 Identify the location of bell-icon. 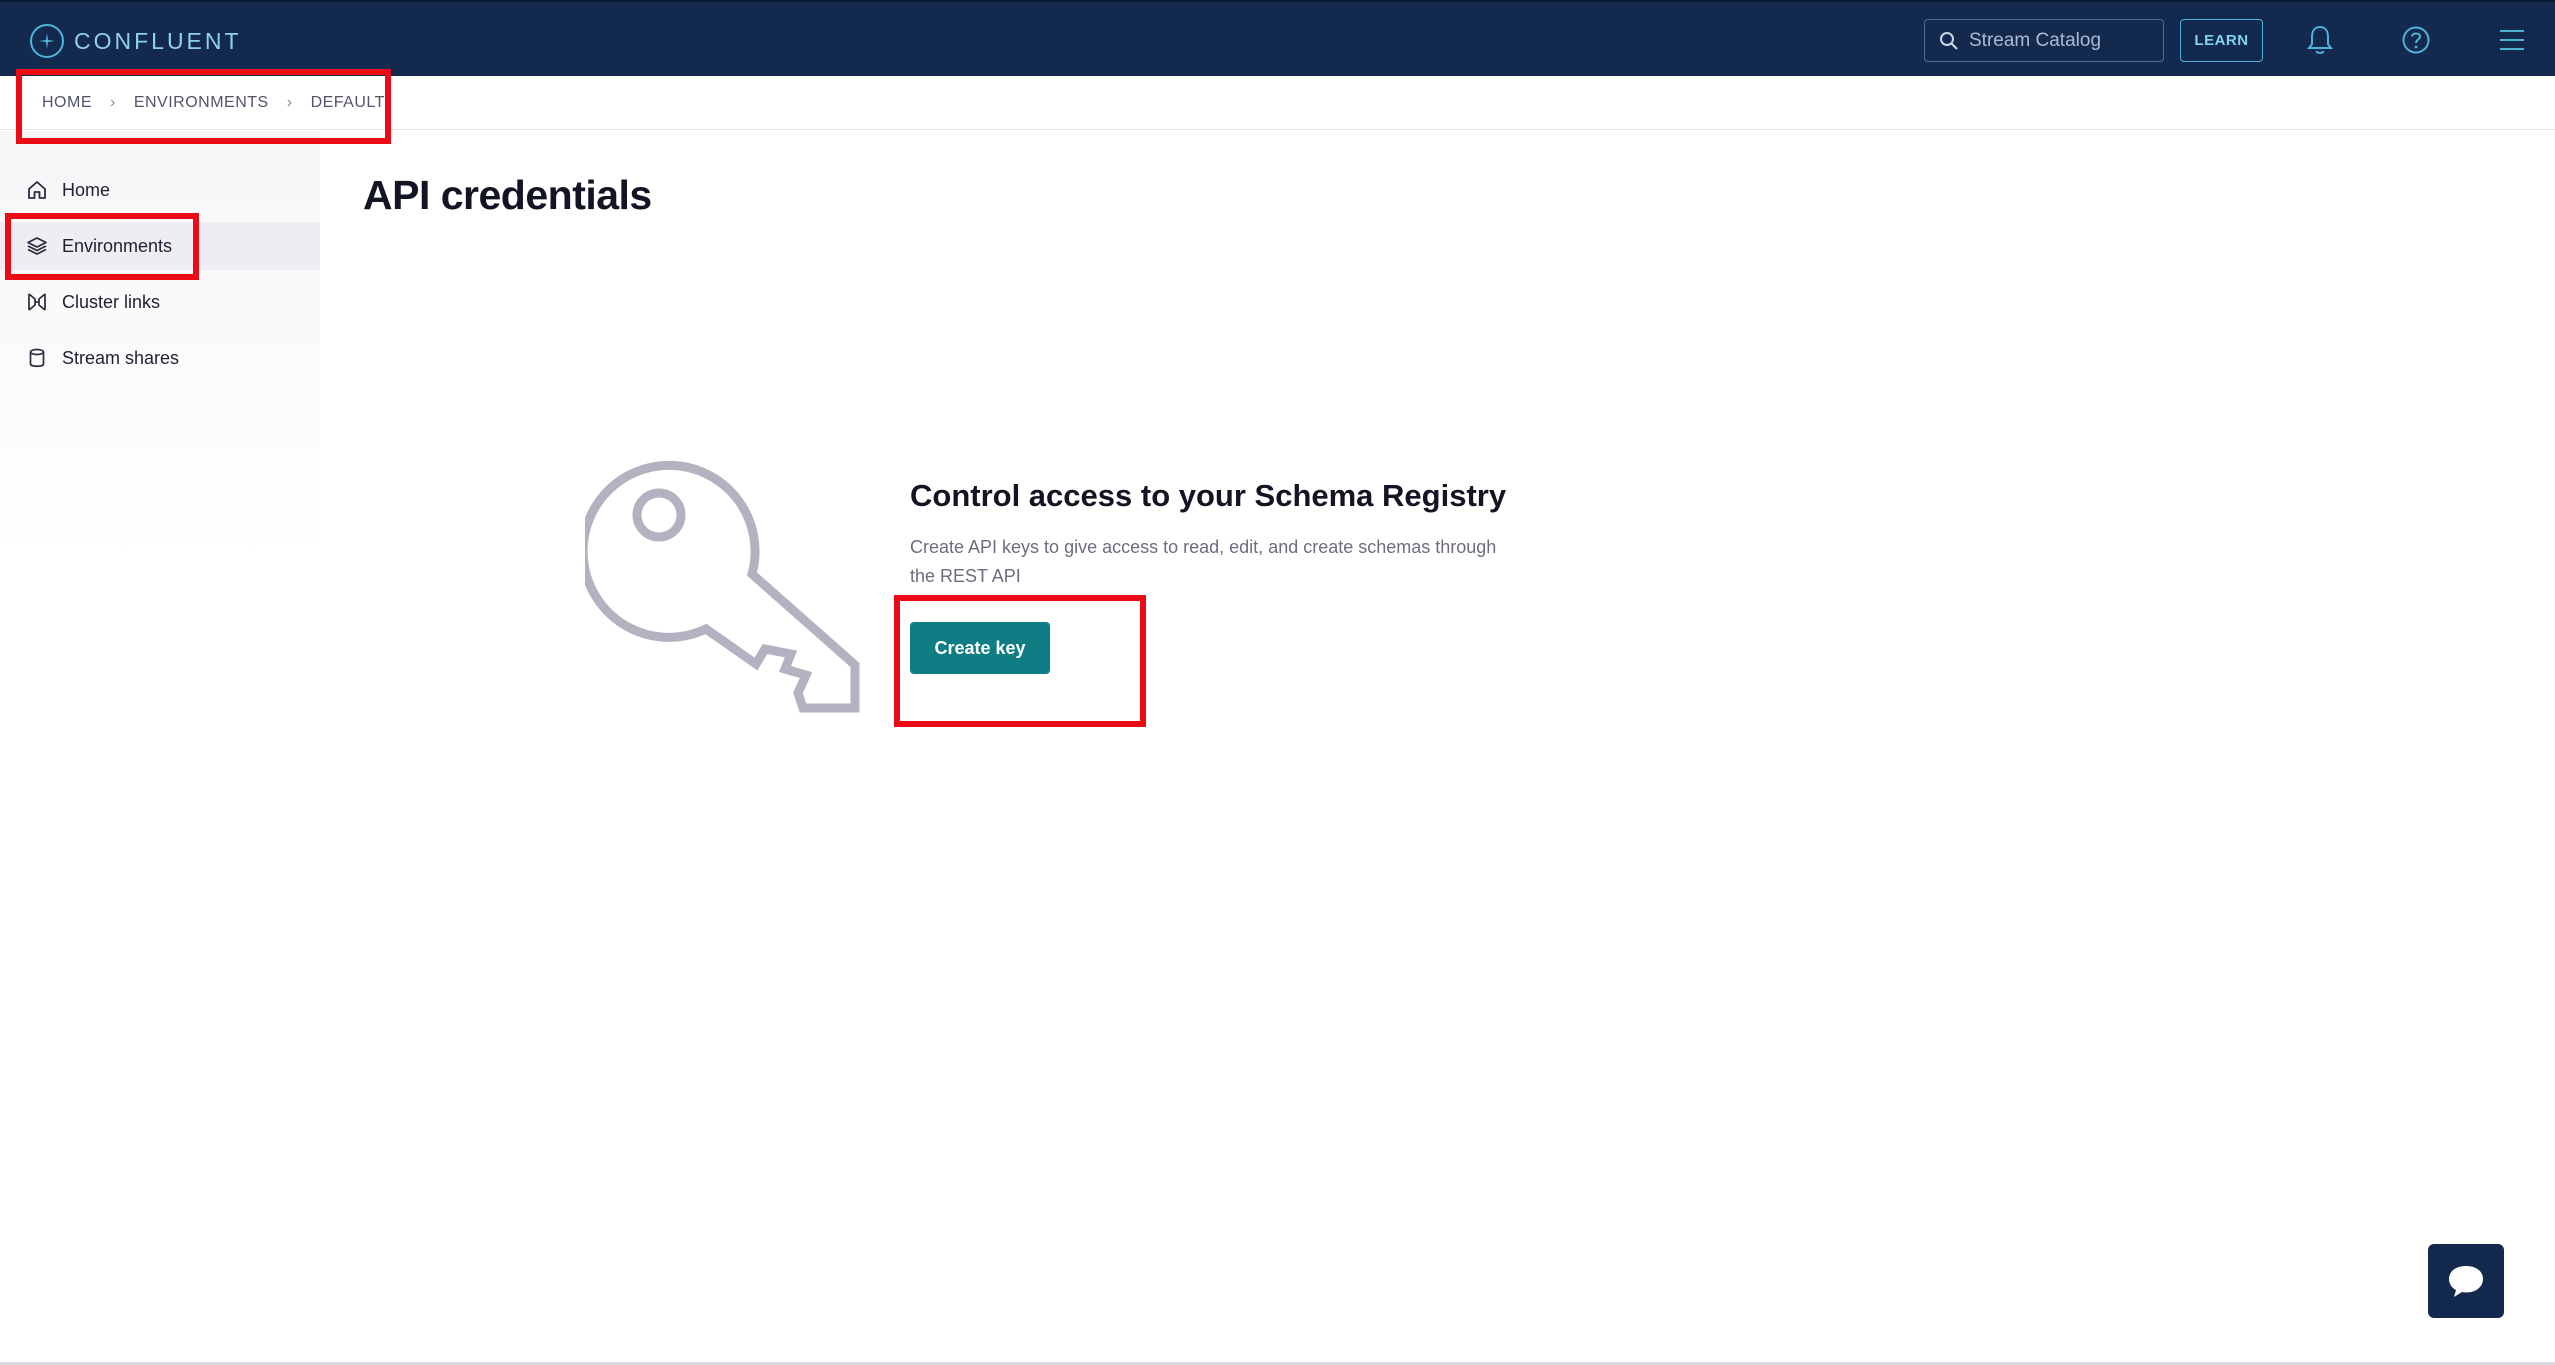
(2320, 39).